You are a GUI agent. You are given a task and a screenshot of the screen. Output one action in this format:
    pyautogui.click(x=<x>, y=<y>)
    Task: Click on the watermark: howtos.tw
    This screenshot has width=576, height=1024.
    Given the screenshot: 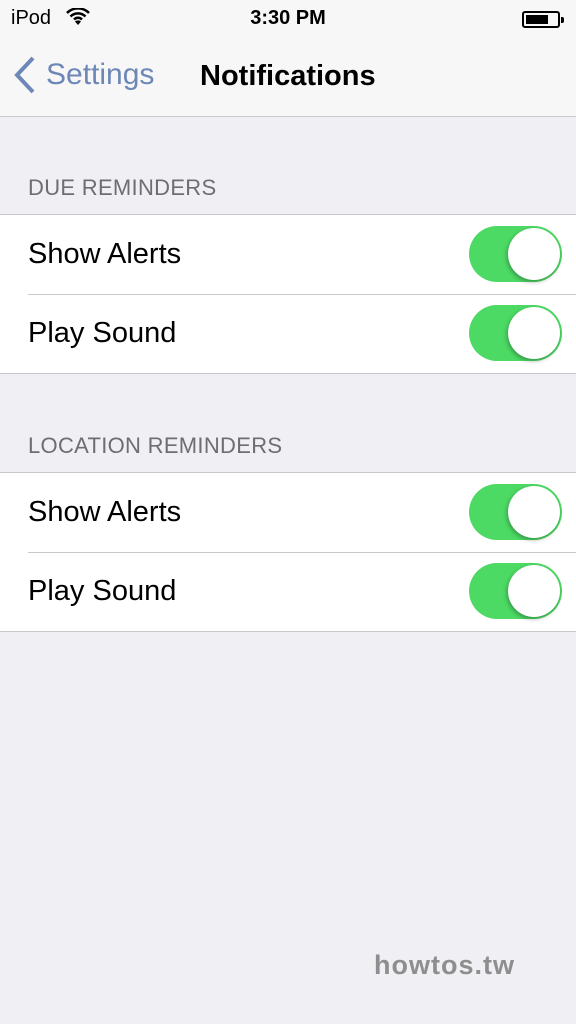 What is the action you would take?
    pyautogui.click(x=444, y=965)
    